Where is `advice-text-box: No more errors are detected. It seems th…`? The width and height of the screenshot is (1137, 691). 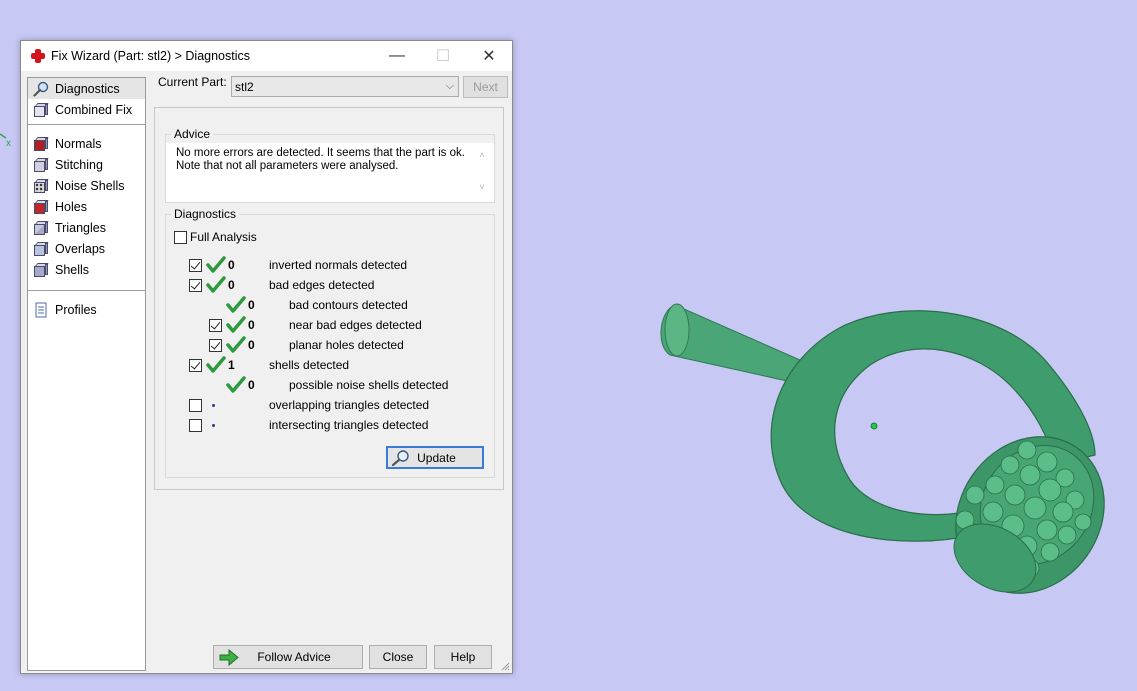
advice-text-box: No more errors are detected. It seems th… is located at coordinates (330, 172).